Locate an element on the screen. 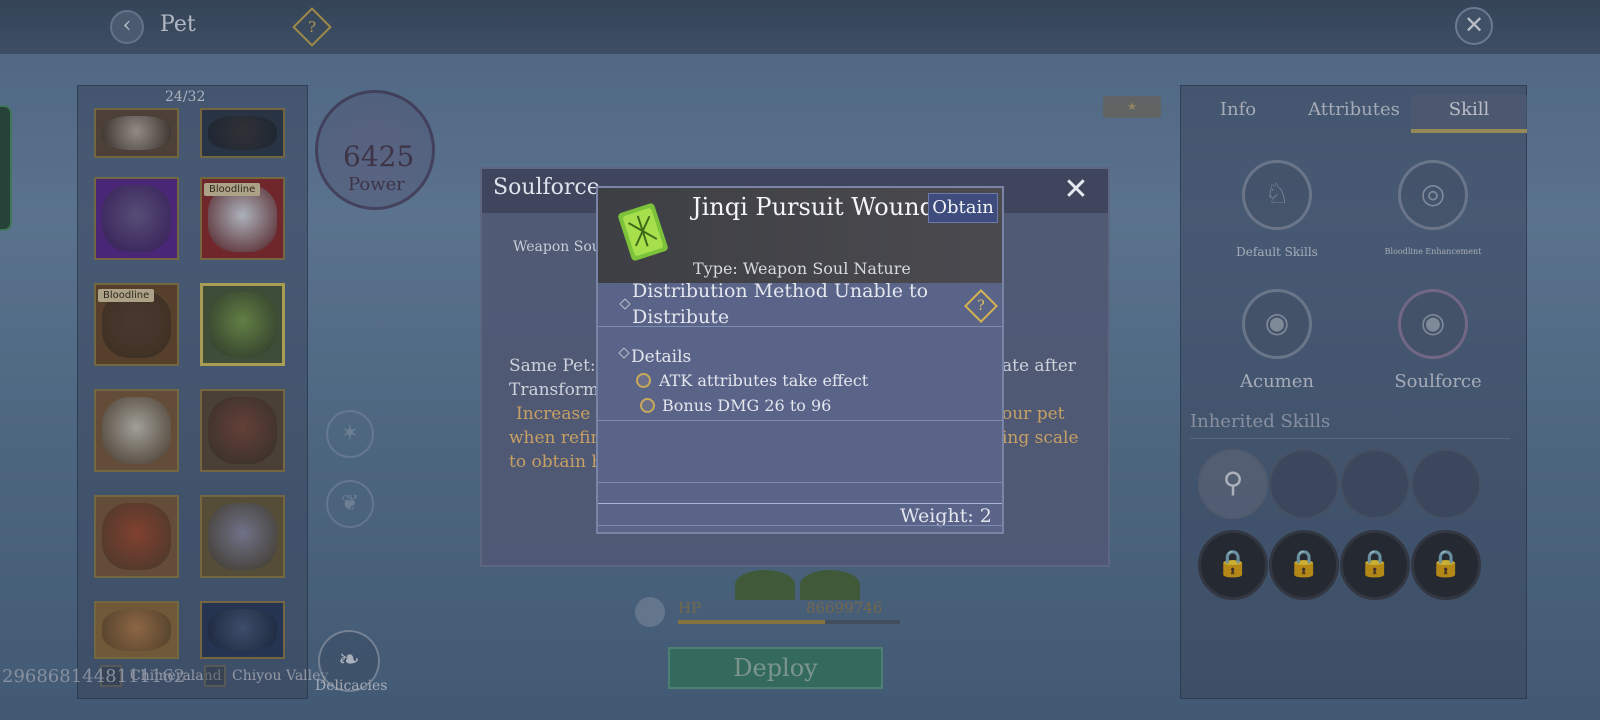 The image size is (1600, 720). soulforce-text-3b: our pet is located at coordinates (1033, 414).